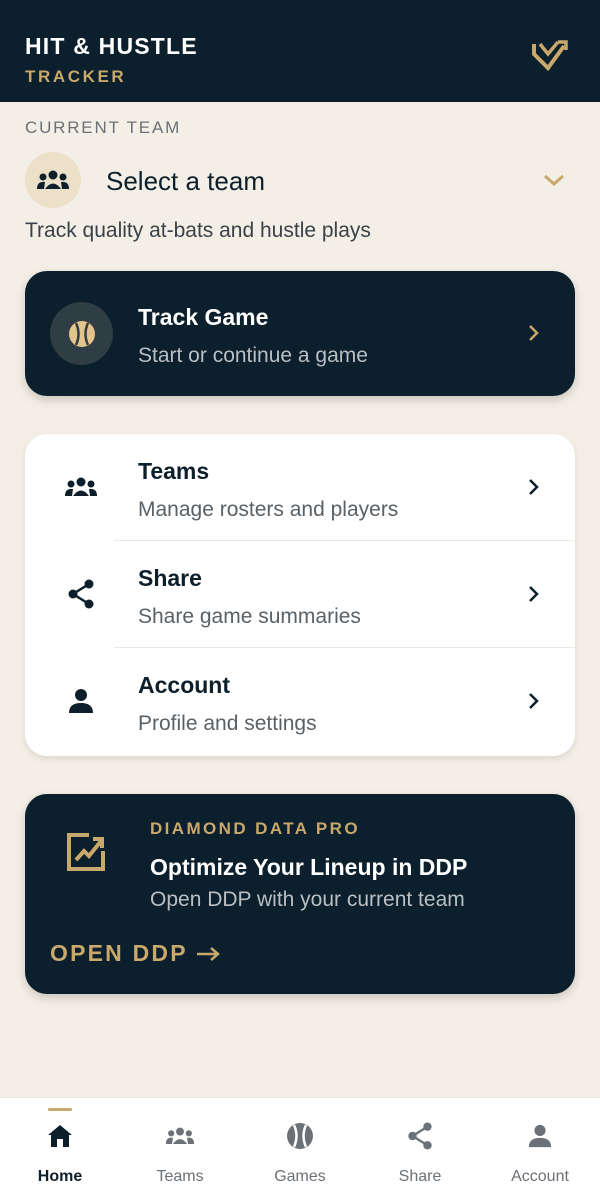 This screenshot has height=1186, width=600. I want to click on arrow-right-icon, so click(208, 953).